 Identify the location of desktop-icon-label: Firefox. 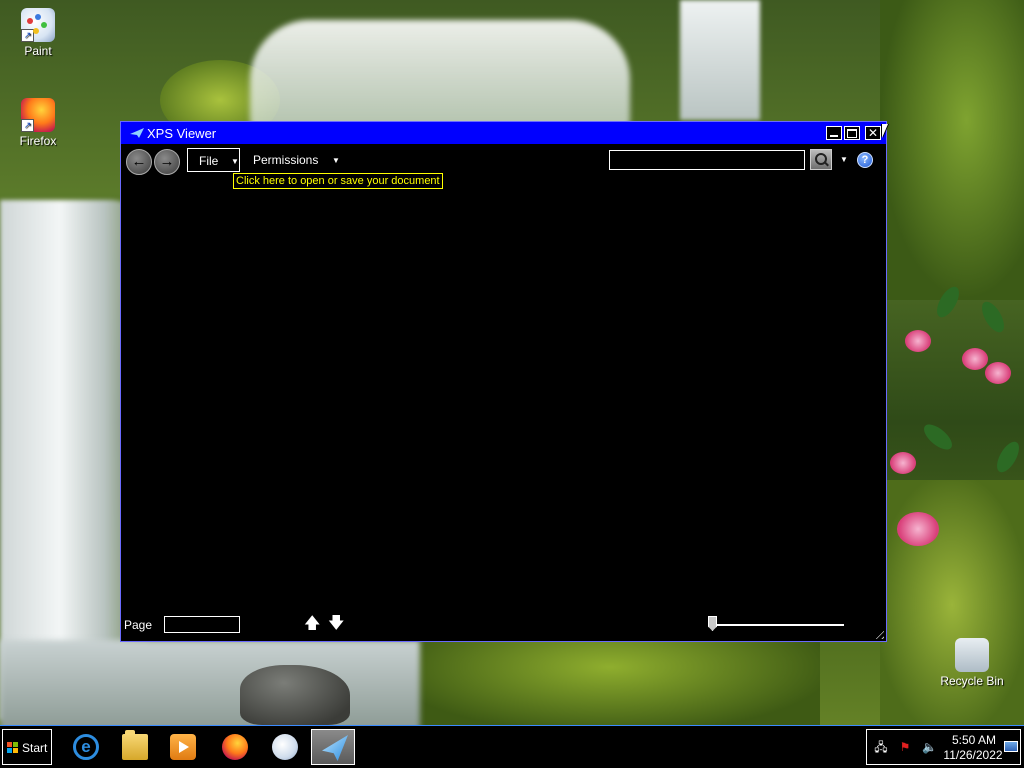
(38, 141).